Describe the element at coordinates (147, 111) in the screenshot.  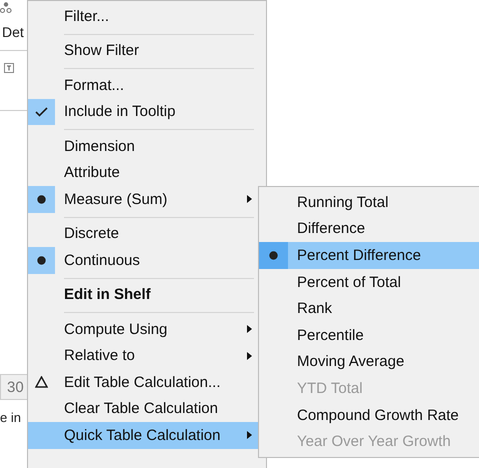
I see `menu-item: Include in Tooltip` at that location.